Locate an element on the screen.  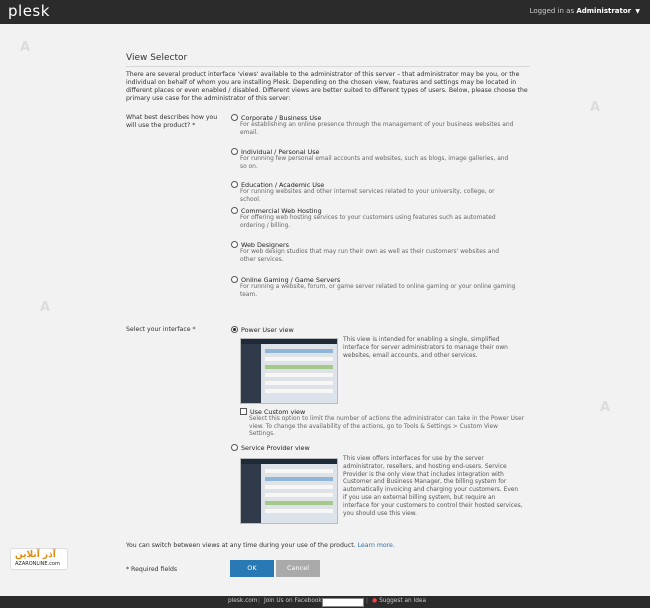
user-menu: Logged in as Administrator ▼ is located at coordinates (585, 11).